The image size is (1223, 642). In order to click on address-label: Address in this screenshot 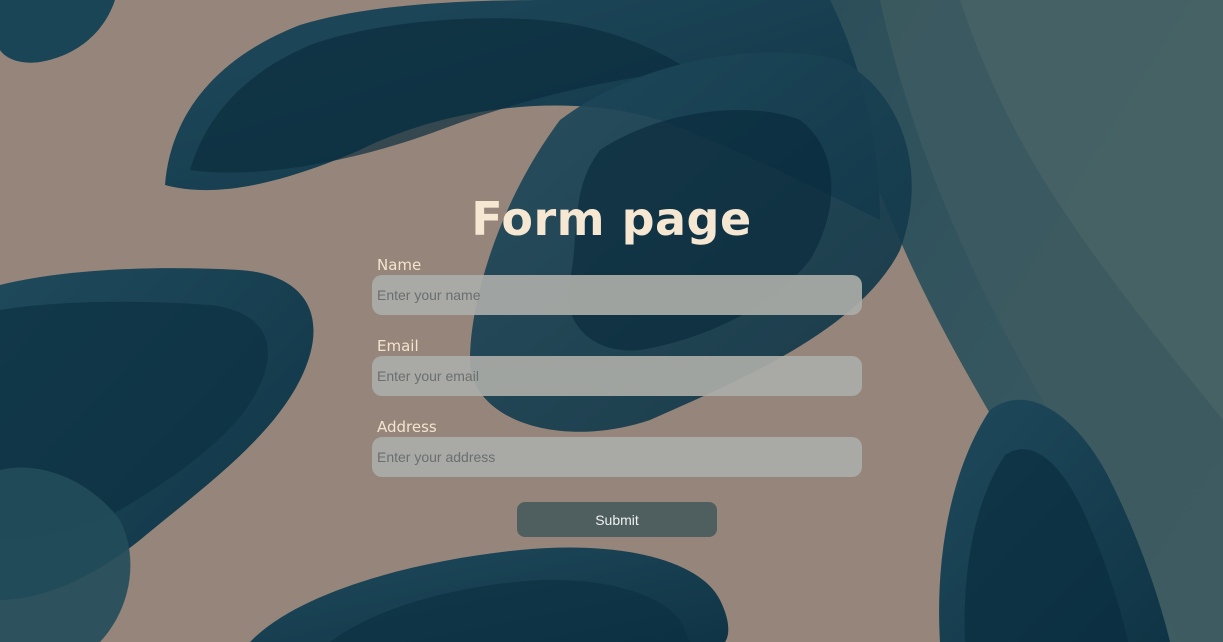, I will do `click(407, 427)`.